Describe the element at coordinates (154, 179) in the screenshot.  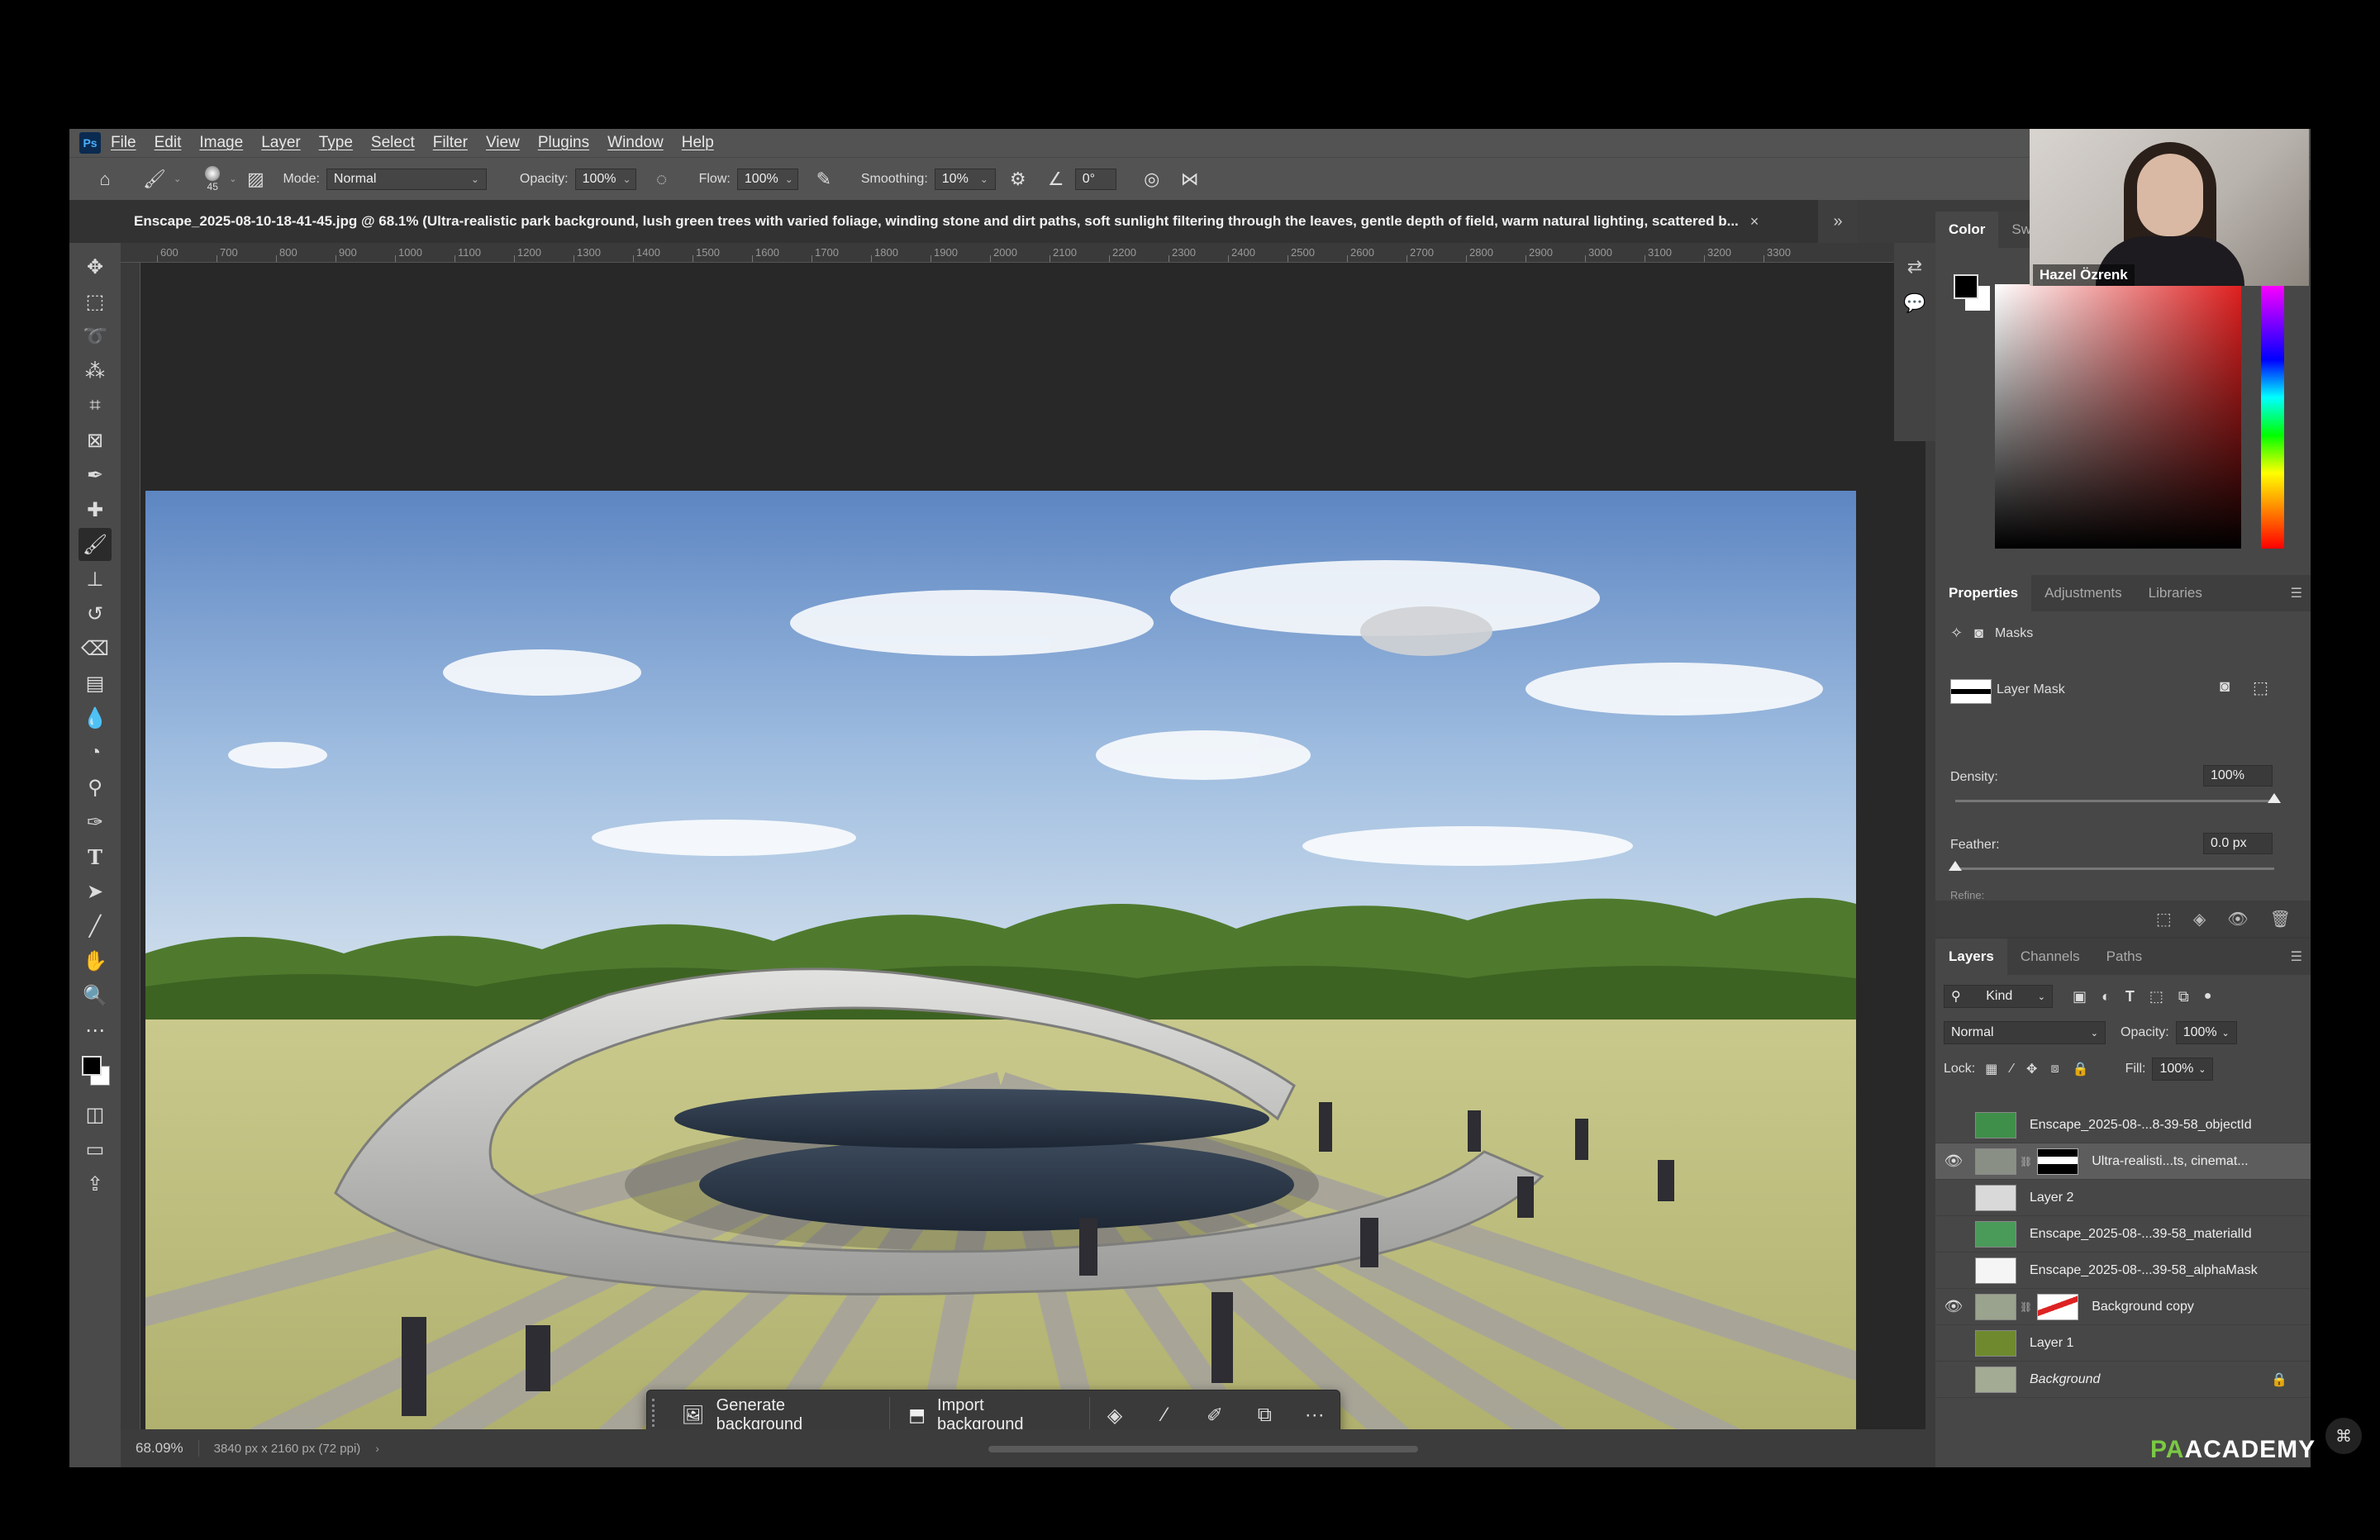
I see `brush-tool-preset-icon: 🖌` at that location.